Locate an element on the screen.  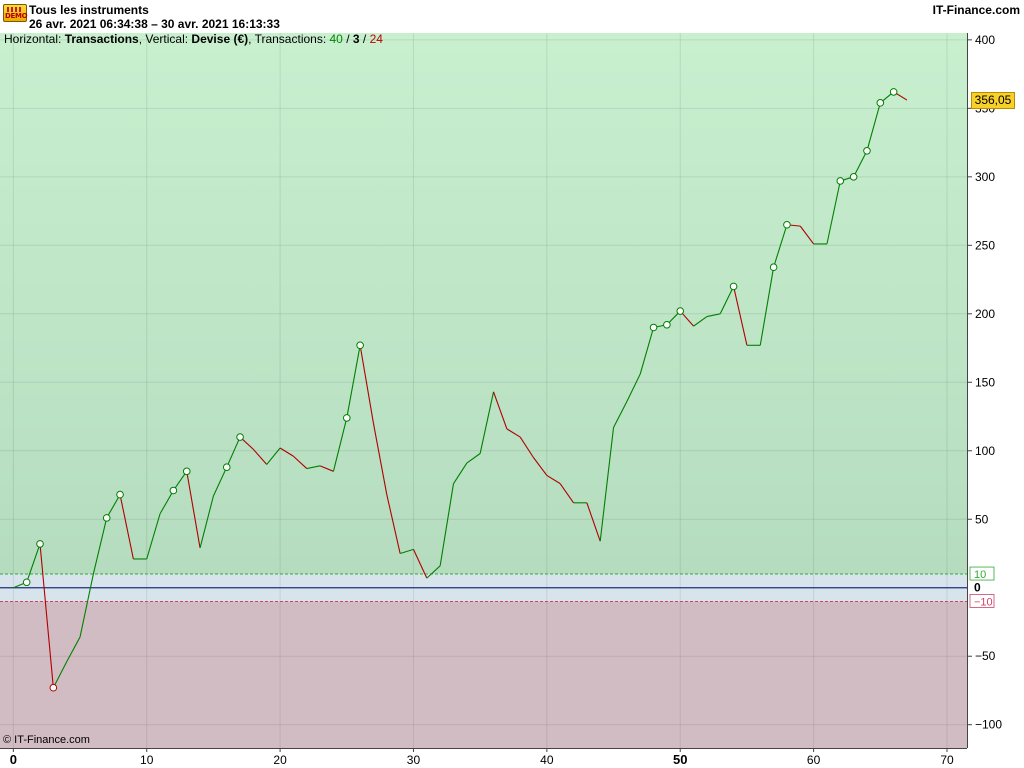
y-zero-label: 0 is located at coordinates (977, 588).